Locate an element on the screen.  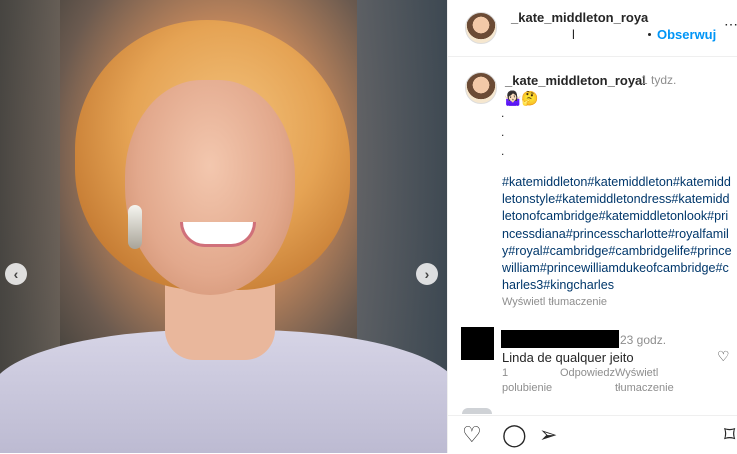
caption-timestamp: 1 tydz. is located at coordinates (658, 80).